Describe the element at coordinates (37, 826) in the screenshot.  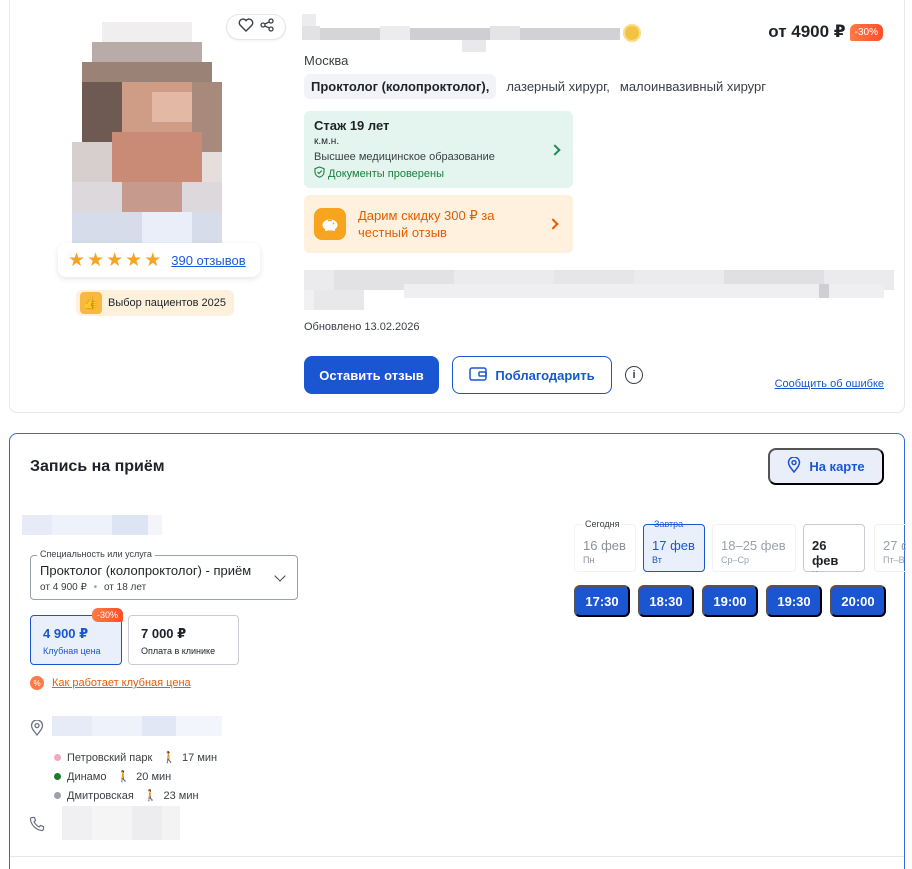
I see `phone-icon` at that location.